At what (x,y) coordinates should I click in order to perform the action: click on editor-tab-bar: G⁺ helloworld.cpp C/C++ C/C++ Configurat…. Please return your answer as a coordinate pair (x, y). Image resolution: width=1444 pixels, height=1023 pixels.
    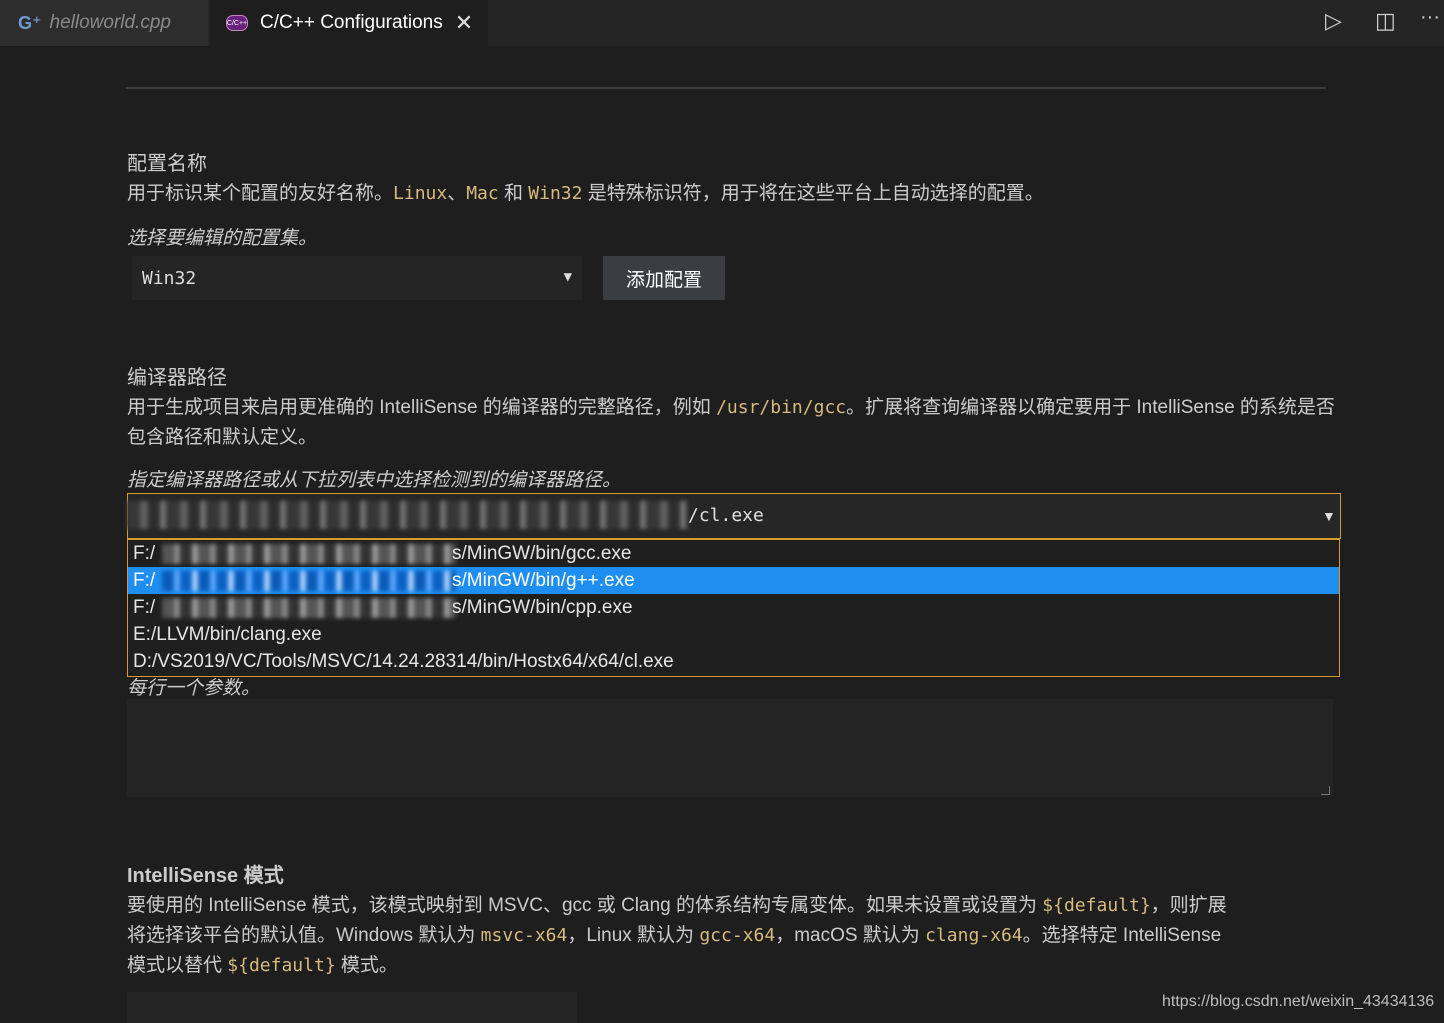
    Looking at the image, I should click on (722, 23).